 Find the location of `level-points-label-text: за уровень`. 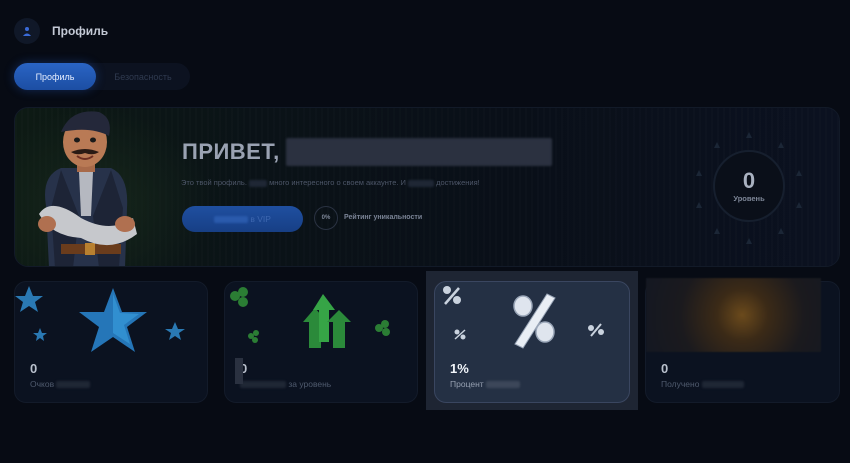

level-points-label-text: за уровень is located at coordinates (310, 384).